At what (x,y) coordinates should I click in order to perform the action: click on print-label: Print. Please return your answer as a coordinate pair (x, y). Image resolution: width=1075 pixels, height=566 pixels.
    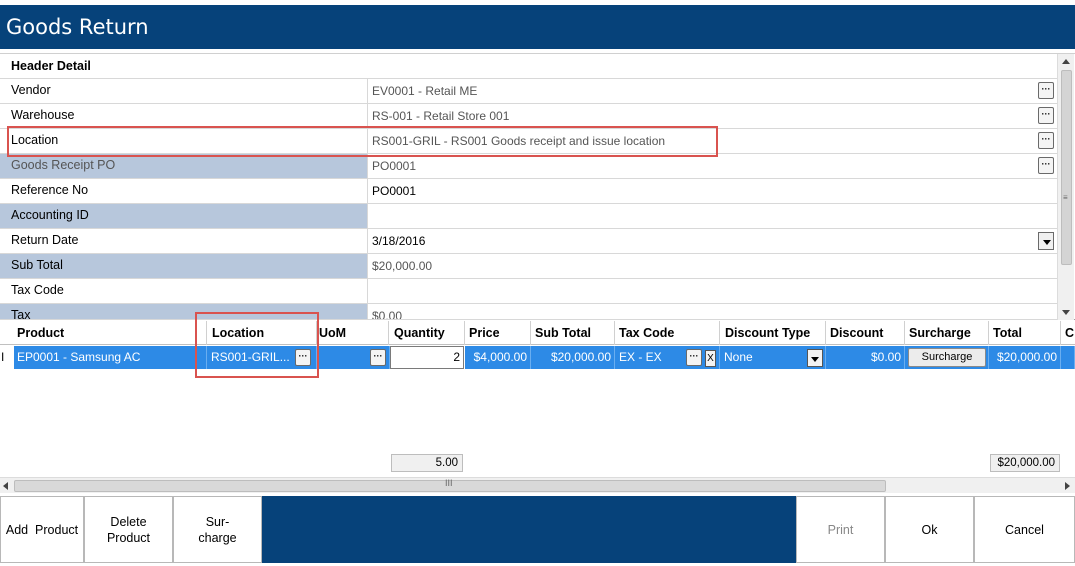
    Looking at the image, I should click on (840, 529).